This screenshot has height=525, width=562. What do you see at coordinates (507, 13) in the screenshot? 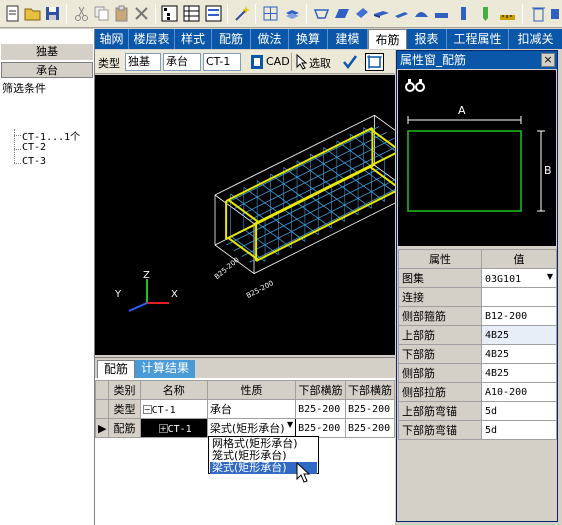
I see `ruler-icon` at bounding box center [507, 13].